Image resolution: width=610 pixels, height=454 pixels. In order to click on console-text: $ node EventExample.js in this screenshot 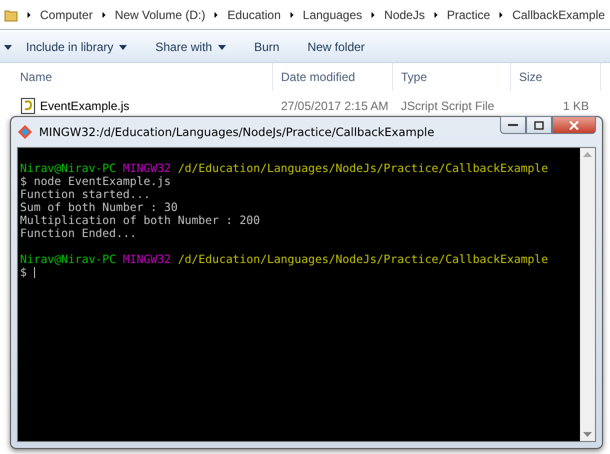, I will do `click(95, 181)`.